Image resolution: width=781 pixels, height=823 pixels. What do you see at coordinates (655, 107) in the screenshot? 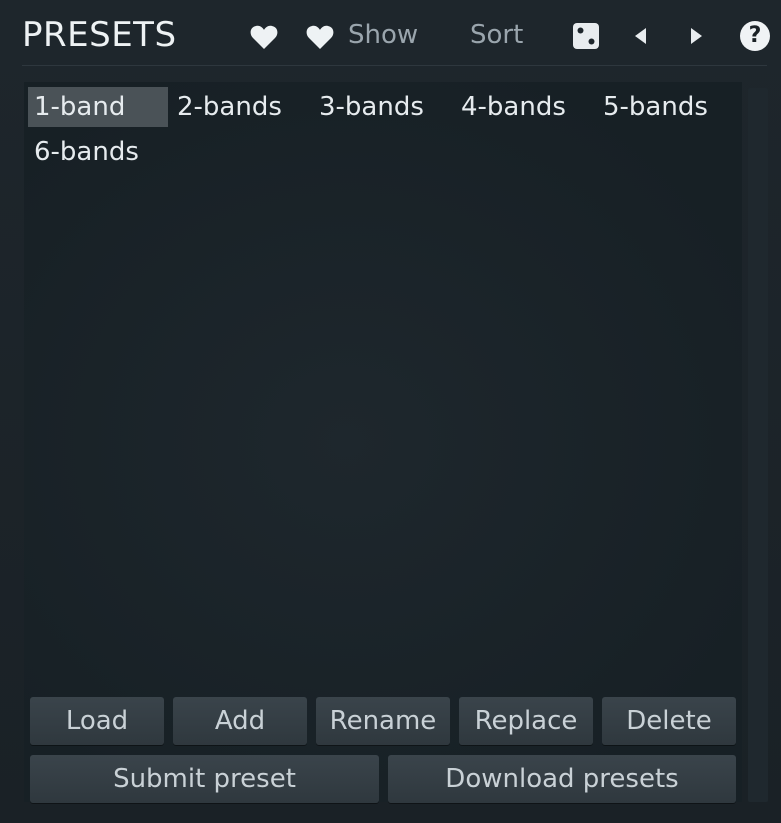
I see `preset-item-5-bands: 5-bands` at bounding box center [655, 107].